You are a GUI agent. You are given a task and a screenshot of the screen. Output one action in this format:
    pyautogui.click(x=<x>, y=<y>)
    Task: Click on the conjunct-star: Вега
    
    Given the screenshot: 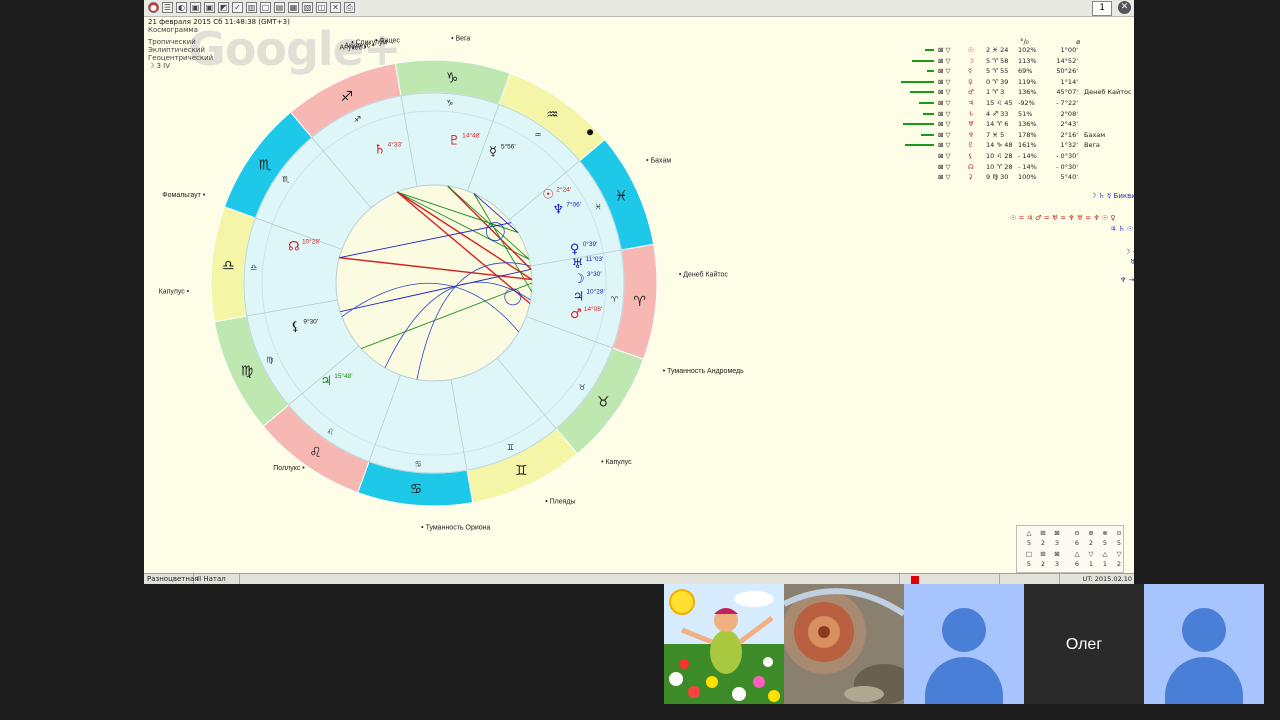 What is the action you would take?
    pyautogui.click(x=1092, y=145)
    